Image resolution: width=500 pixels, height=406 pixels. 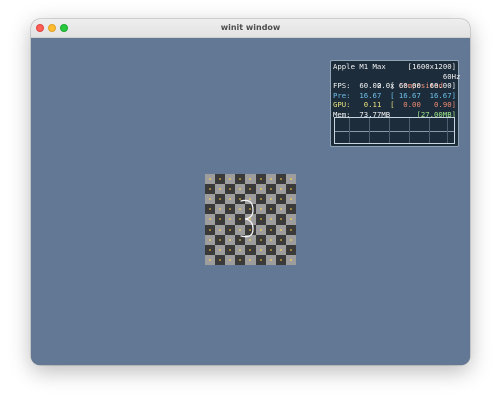 I want to click on hud-gpu-min: 0.00, so click(x=412, y=105).